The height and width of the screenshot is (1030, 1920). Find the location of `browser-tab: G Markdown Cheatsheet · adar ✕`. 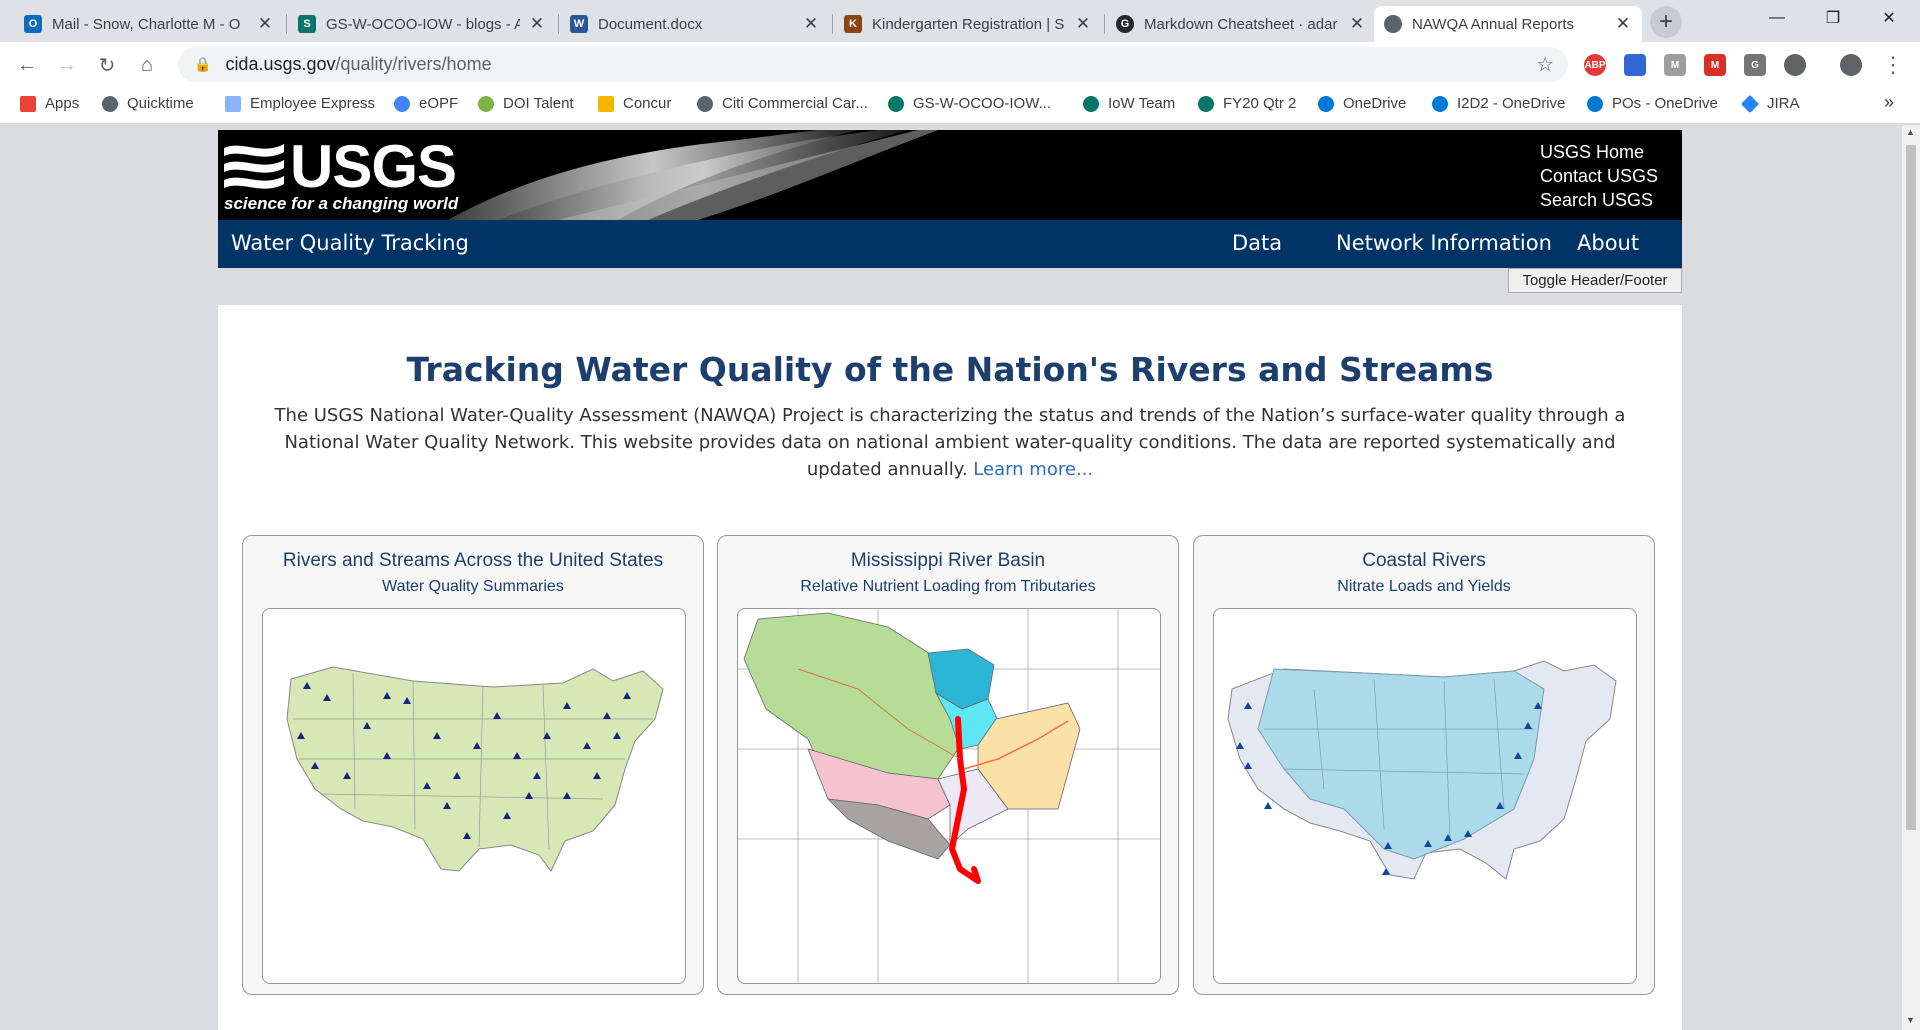

browser-tab: G Markdown Cheatsheet · adar ✕ is located at coordinates (1241, 24).